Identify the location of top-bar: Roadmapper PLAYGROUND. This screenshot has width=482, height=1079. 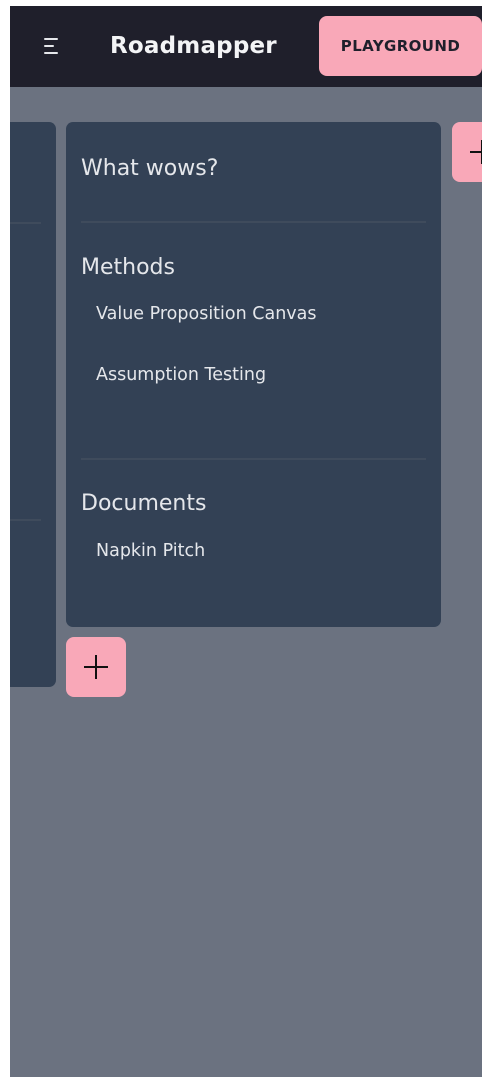
(246, 46).